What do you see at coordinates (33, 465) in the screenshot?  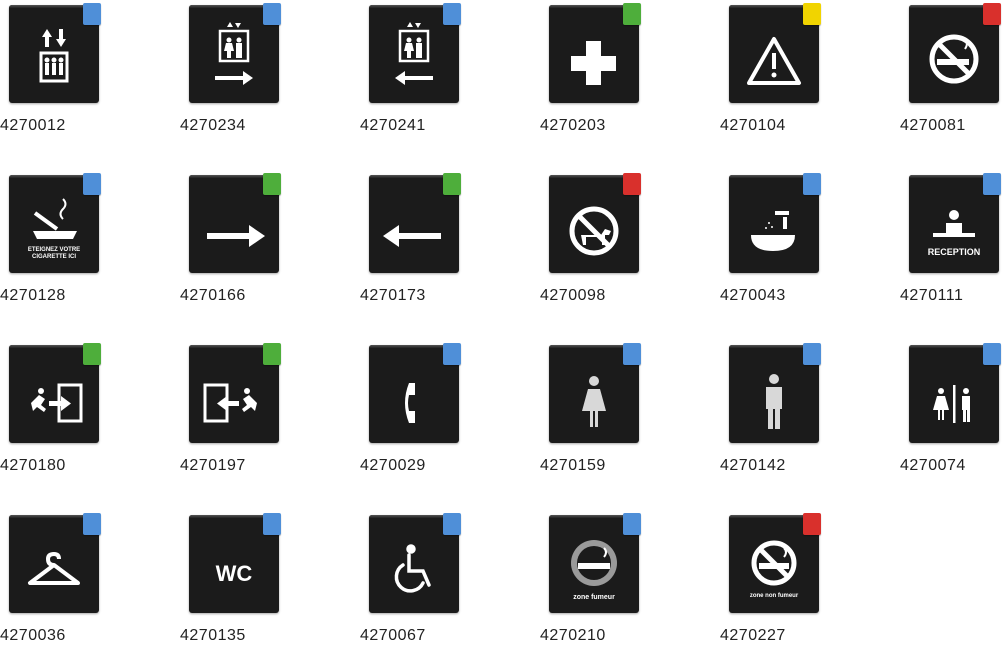 I see `product-code: 4270180` at bounding box center [33, 465].